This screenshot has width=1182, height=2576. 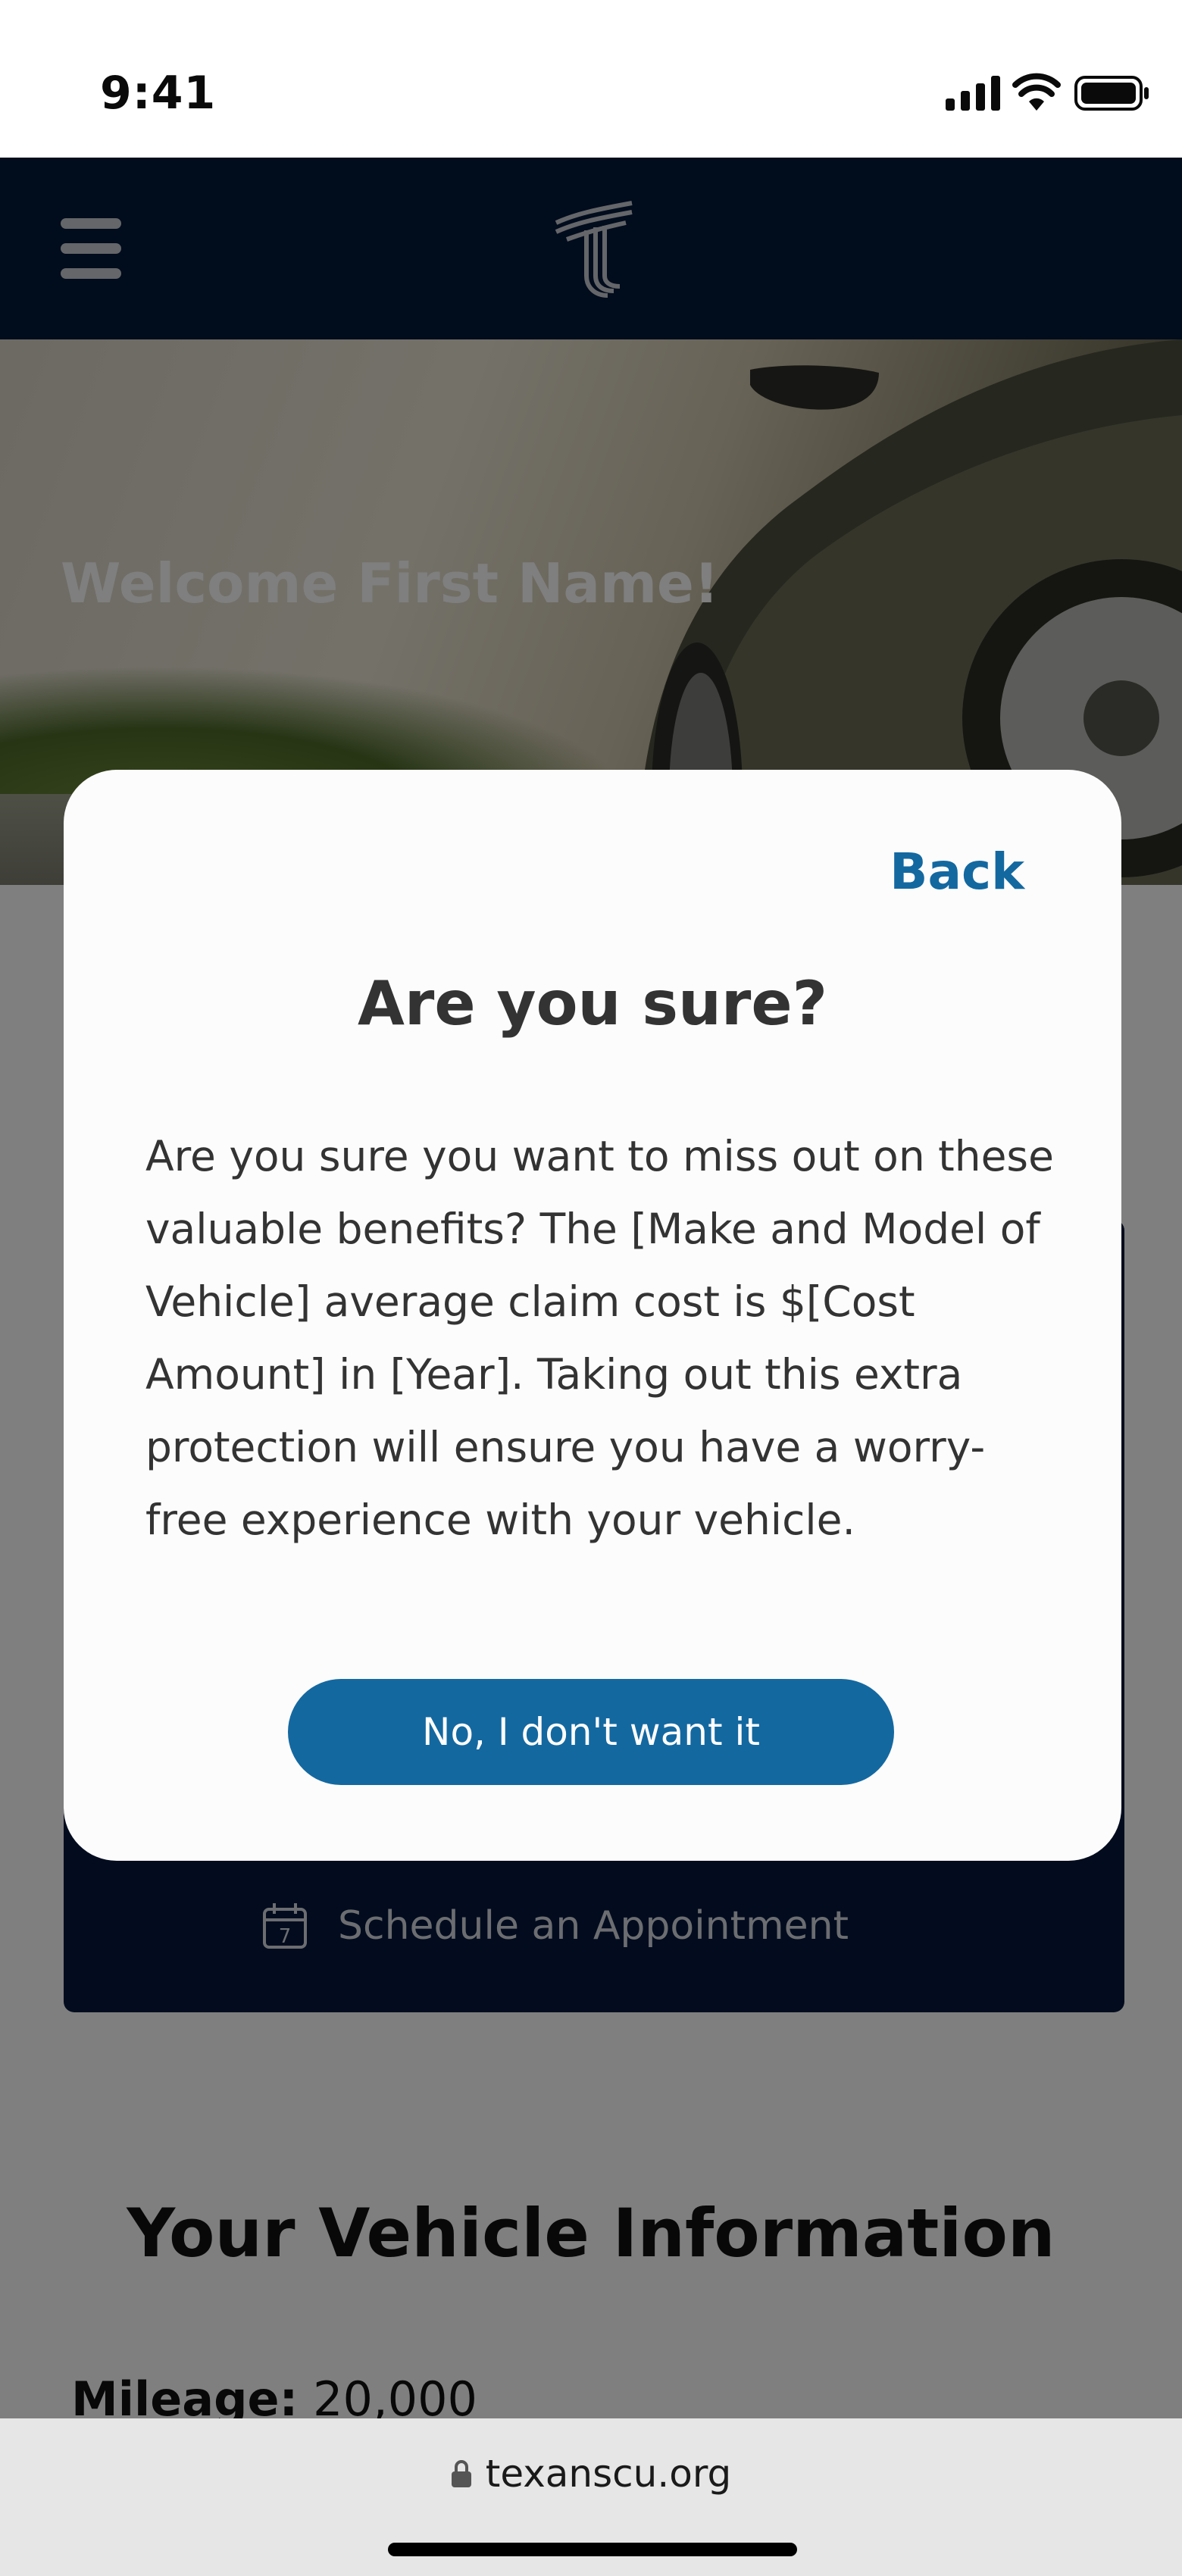 What do you see at coordinates (592, 2549) in the screenshot?
I see `home-indicator` at bounding box center [592, 2549].